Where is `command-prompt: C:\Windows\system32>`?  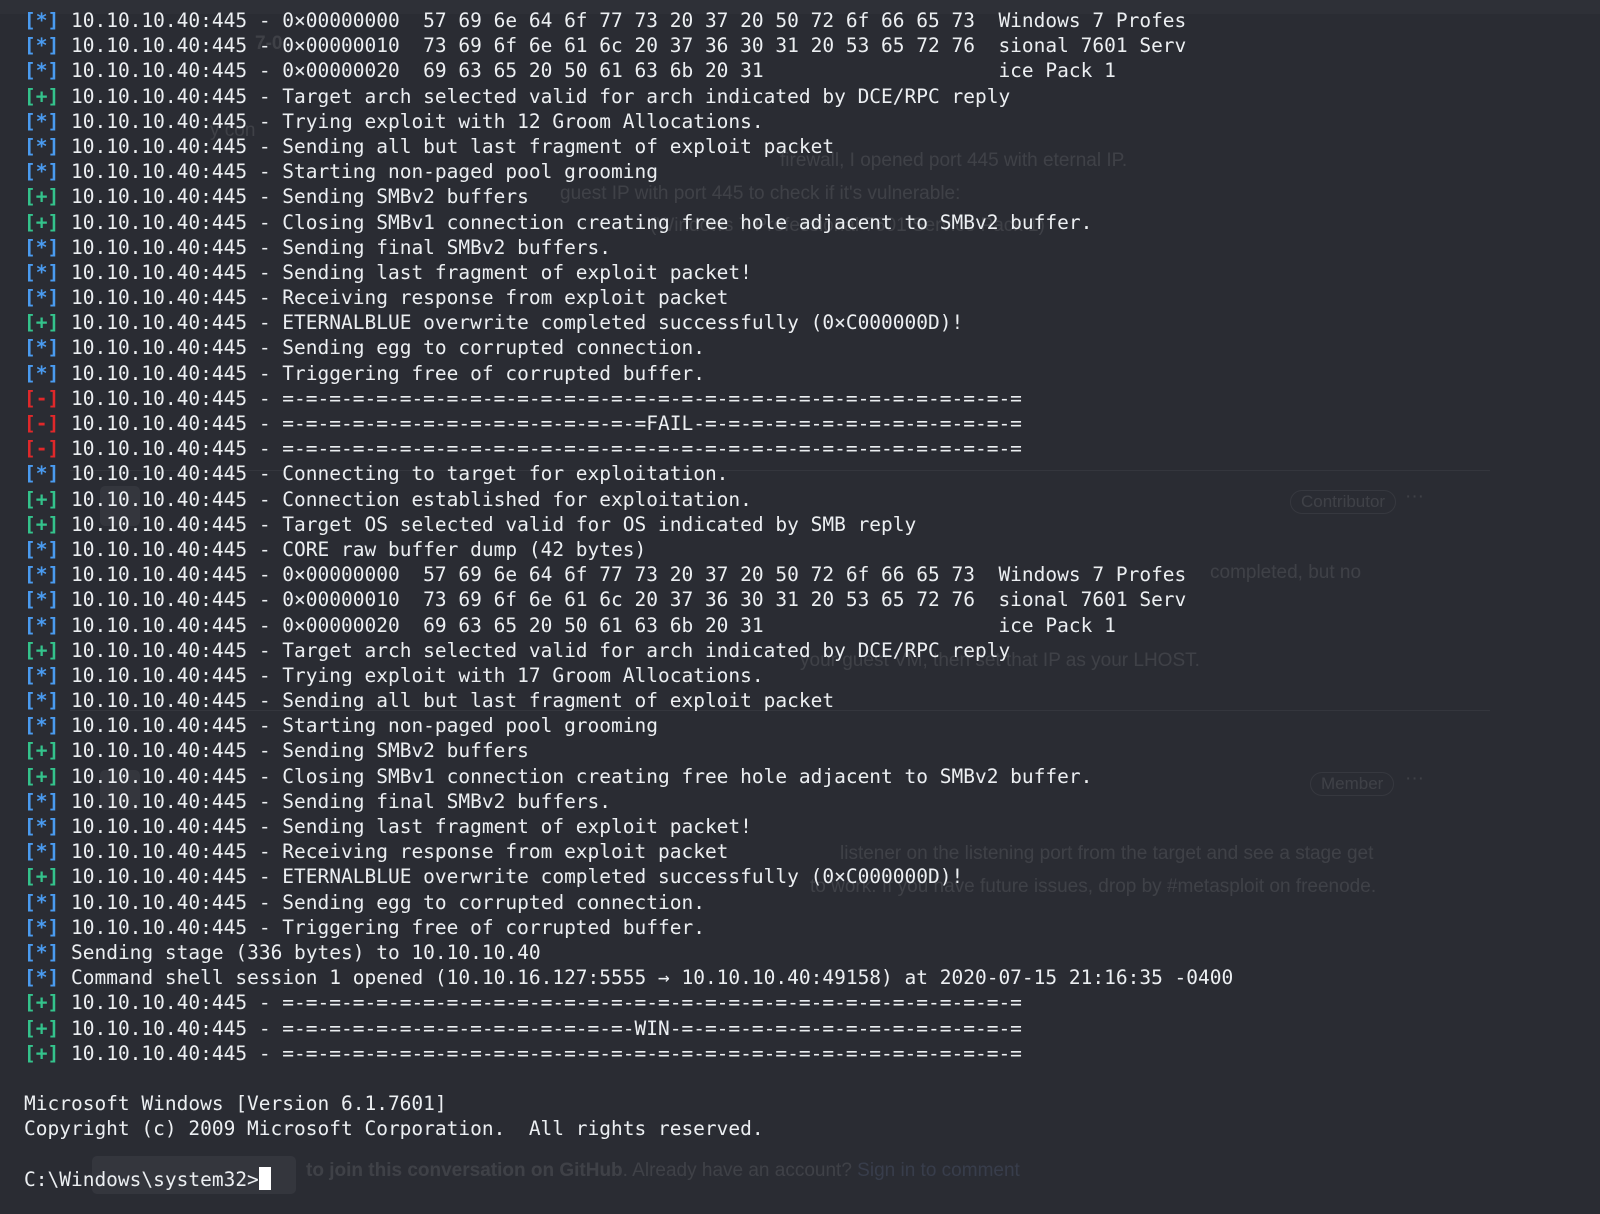 command-prompt: C:\Windows\system32> is located at coordinates (804, 1179).